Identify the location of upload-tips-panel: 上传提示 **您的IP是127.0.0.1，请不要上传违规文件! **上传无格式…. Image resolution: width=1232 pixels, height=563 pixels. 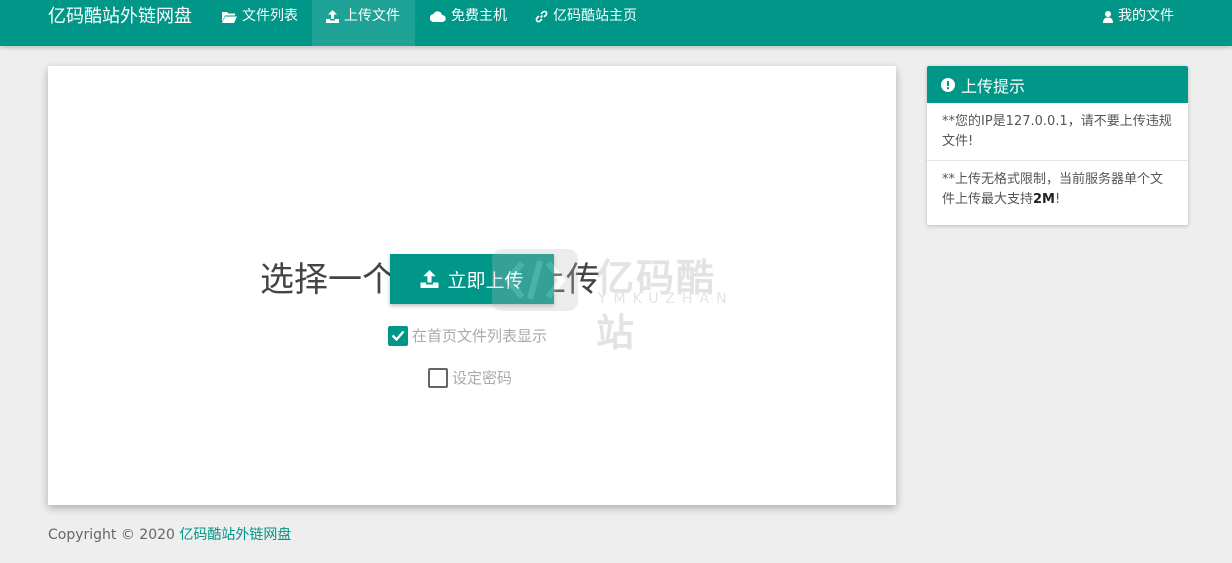
(1057, 145).